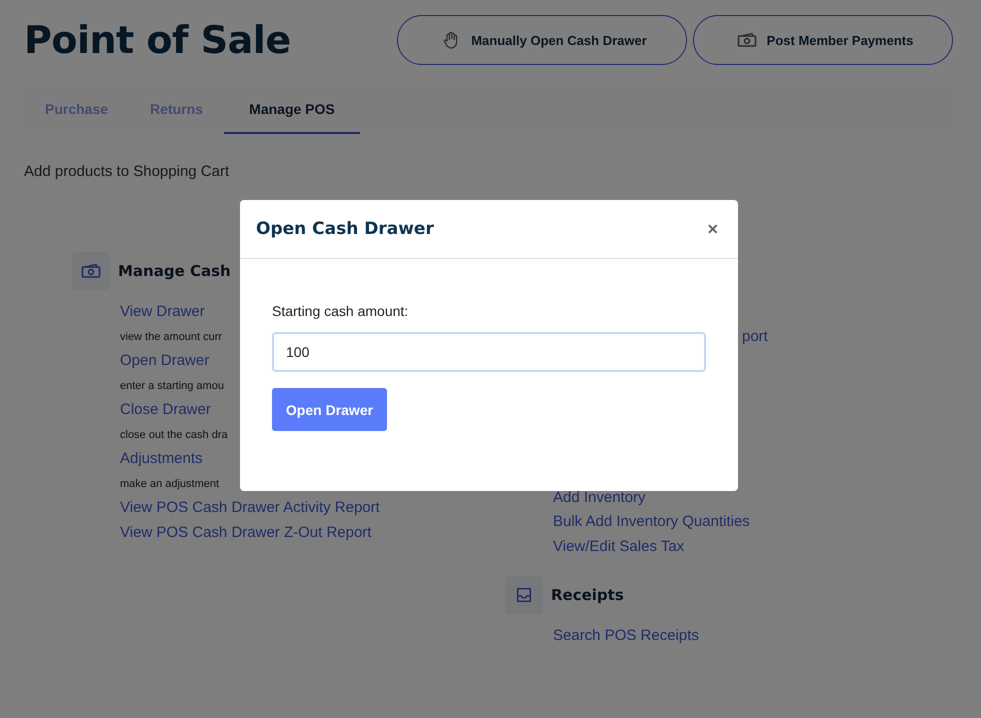 The height and width of the screenshot is (718, 981). I want to click on section-title: Manage Cash, so click(174, 271).